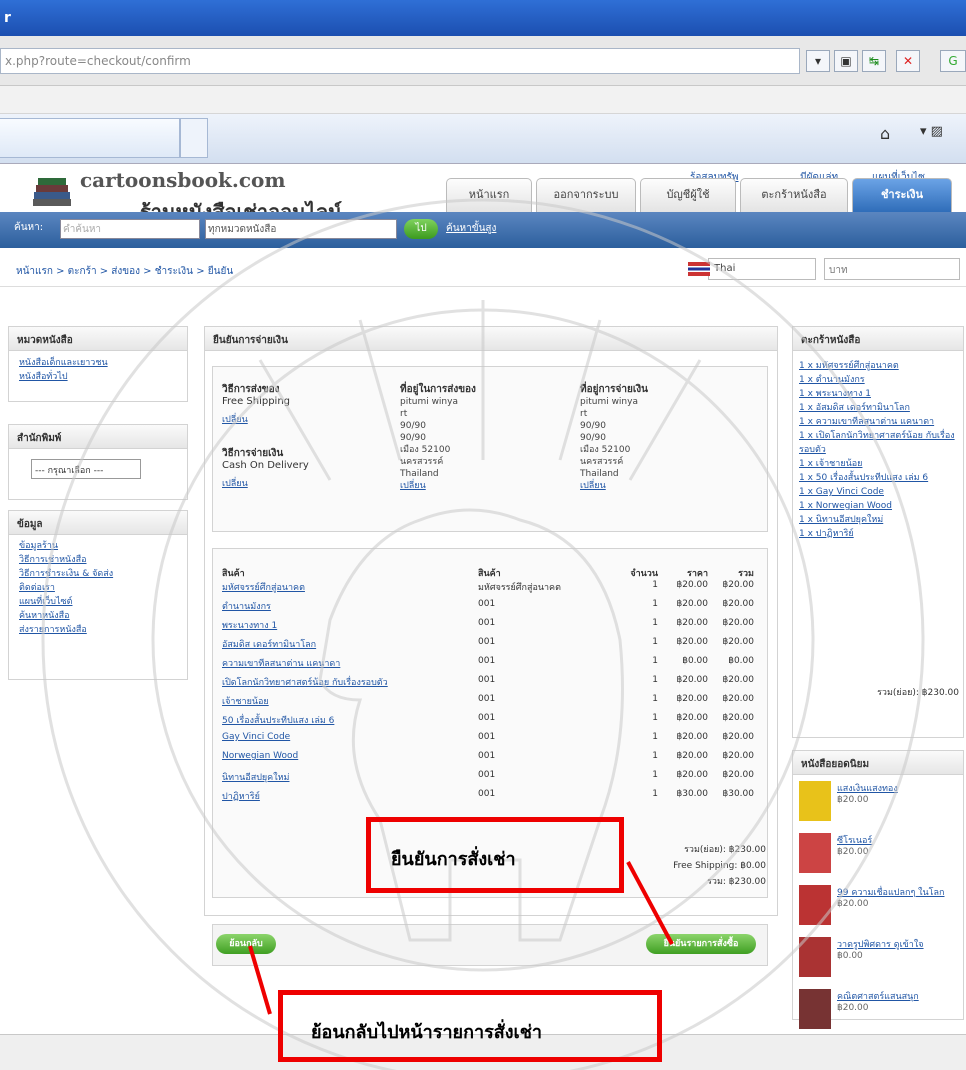  What do you see at coordinates (470, 1026) in the screenshot?
I see `back-callout: ย้อนกลับไปหน้ารายการสั่งเช่า` at bounding box center [470, 1026].